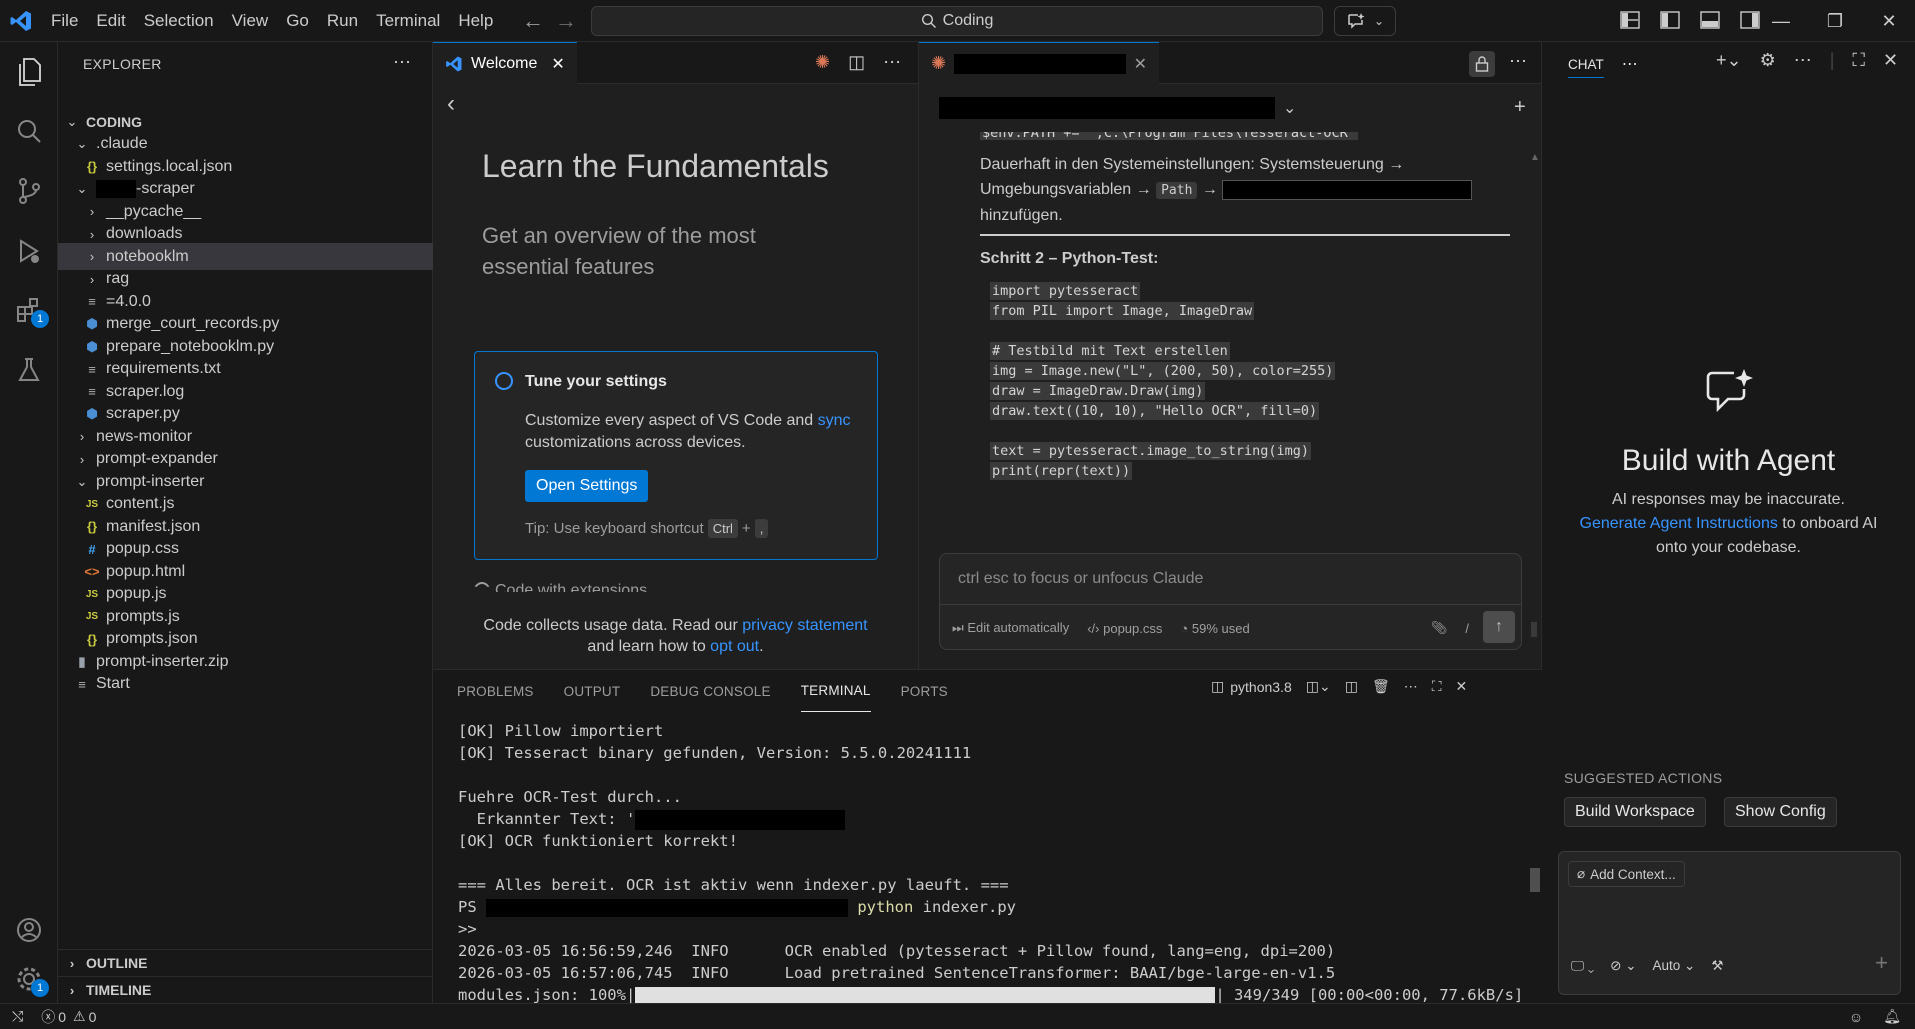 Image resolution: width=1915 pixels, height=1029 pixels. I want to click on forward-arrow-icon: →, so click(566, 21).